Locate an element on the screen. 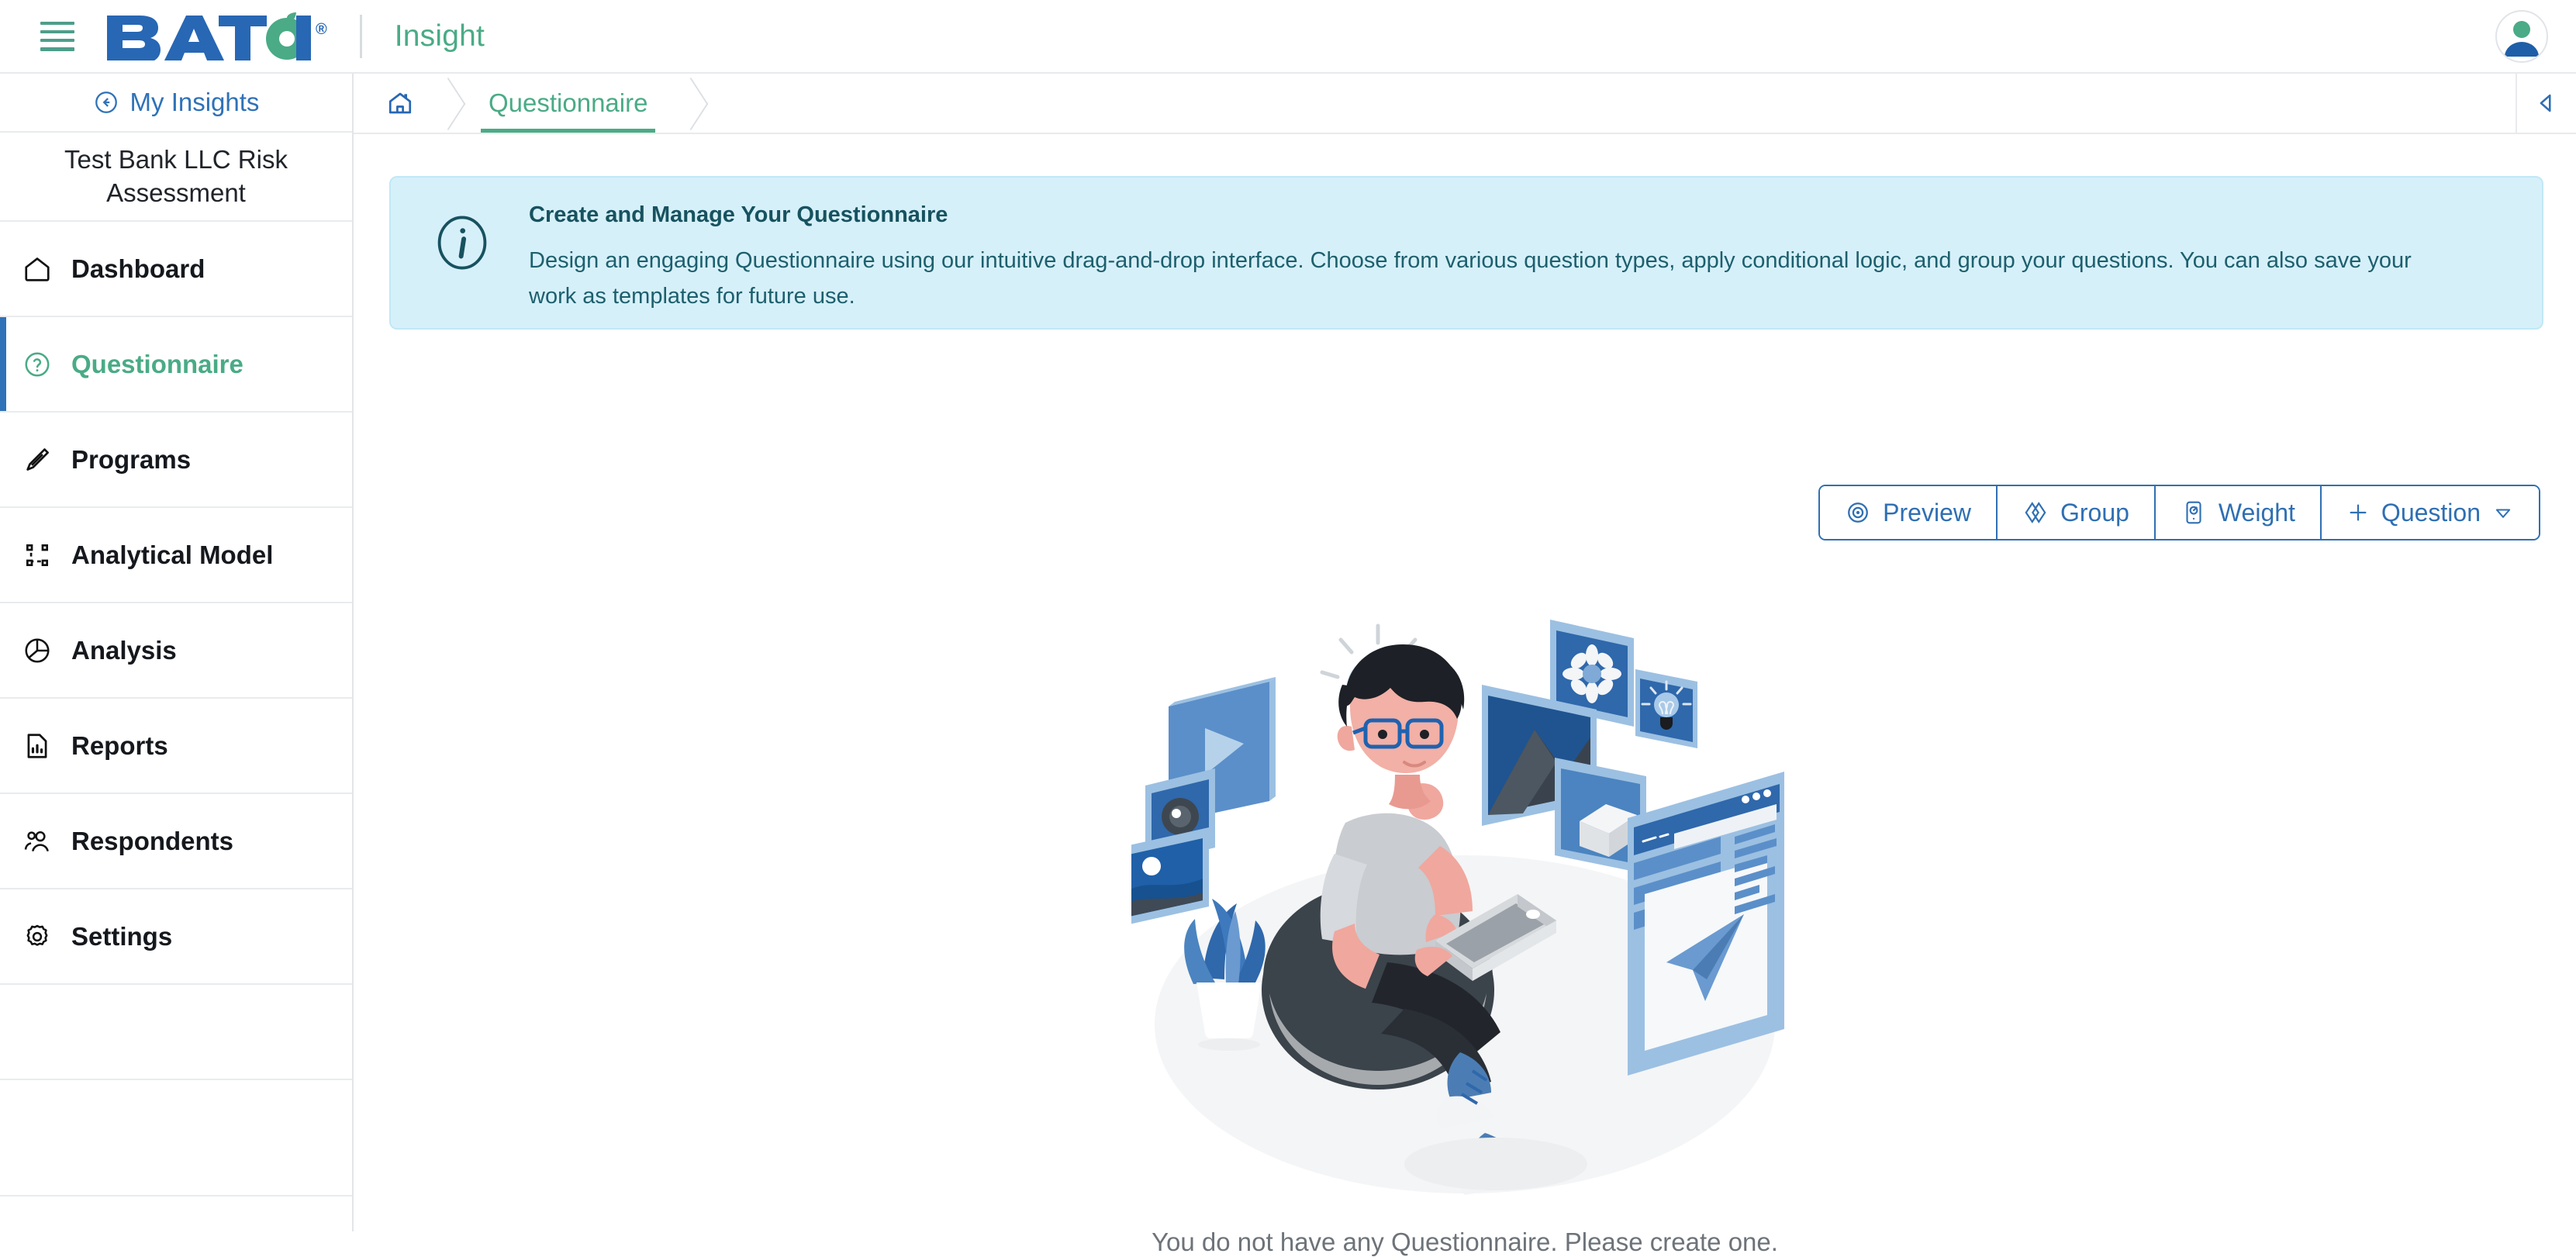 Image resolution: width=2576 pixels, height=1257 pixels. context-name: Test Bank LLC Risk Assessment is located at coordinates (176, 177).